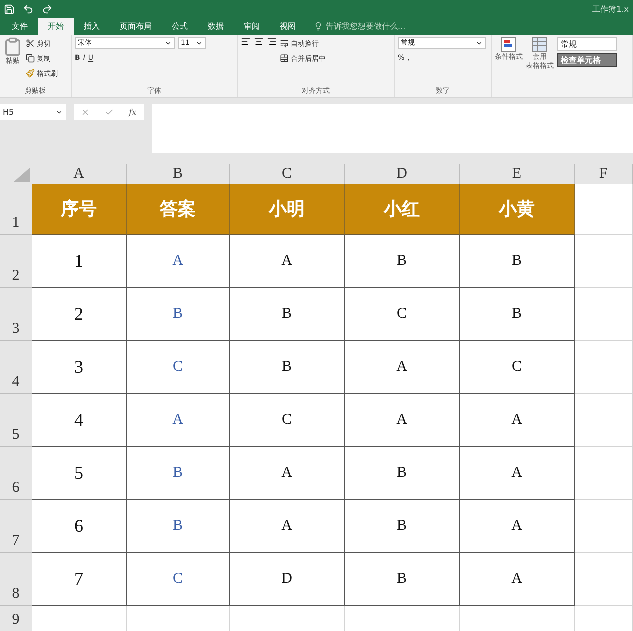  I want to click on merge-cells-icon, so click(284, 58).